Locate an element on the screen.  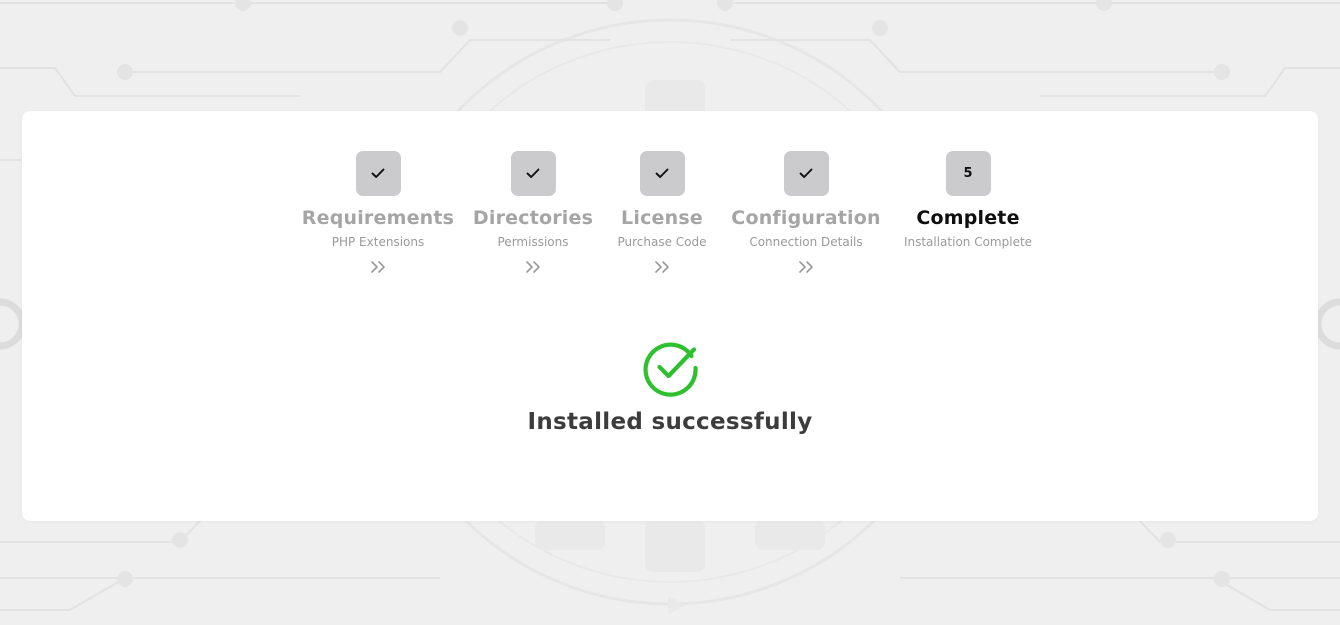
step-configuration: Configuration Connection Details is located at coordinates (806, 214).